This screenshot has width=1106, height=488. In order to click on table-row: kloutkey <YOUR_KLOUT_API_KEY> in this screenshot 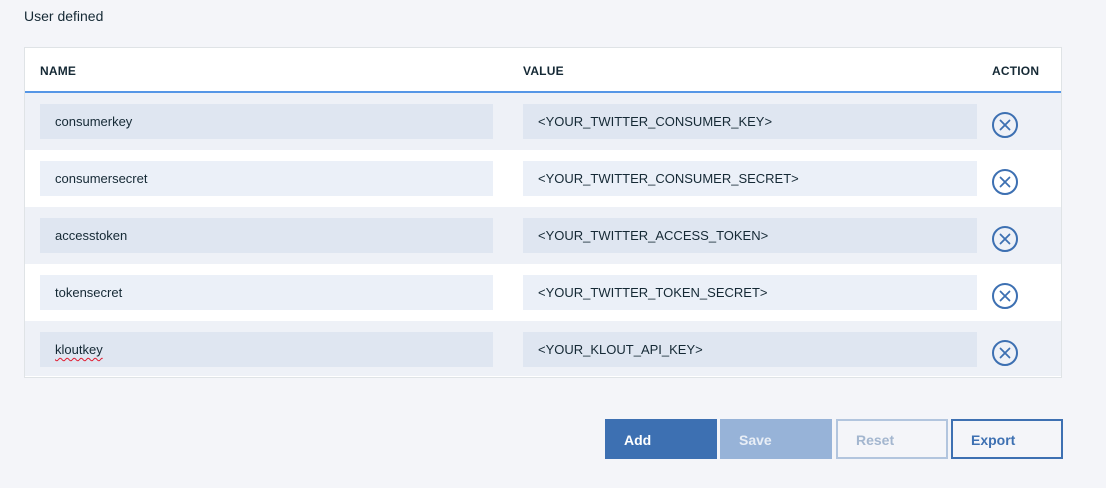, I will do `click(543, 348)`.